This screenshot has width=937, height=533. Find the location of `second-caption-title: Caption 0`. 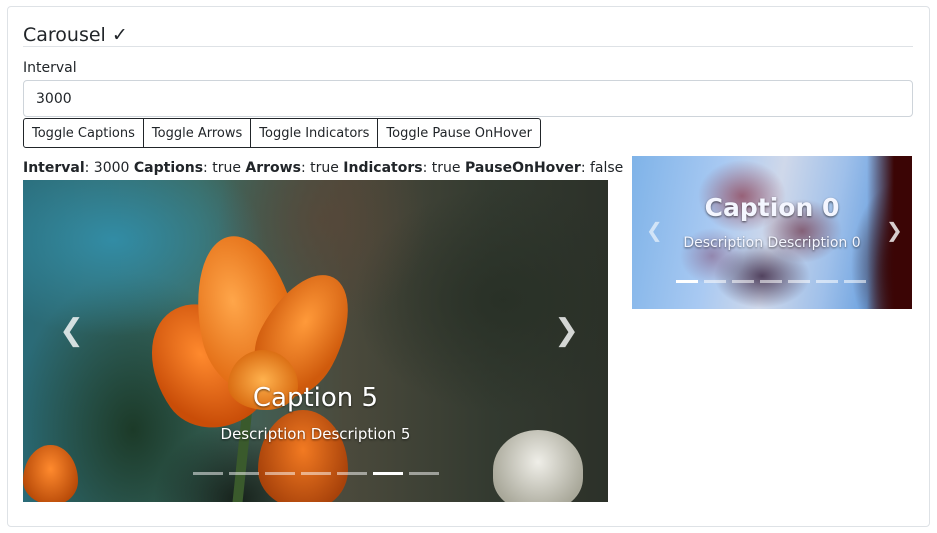

second-caption-title: Caption 0 is located at coordinates (772, 207).